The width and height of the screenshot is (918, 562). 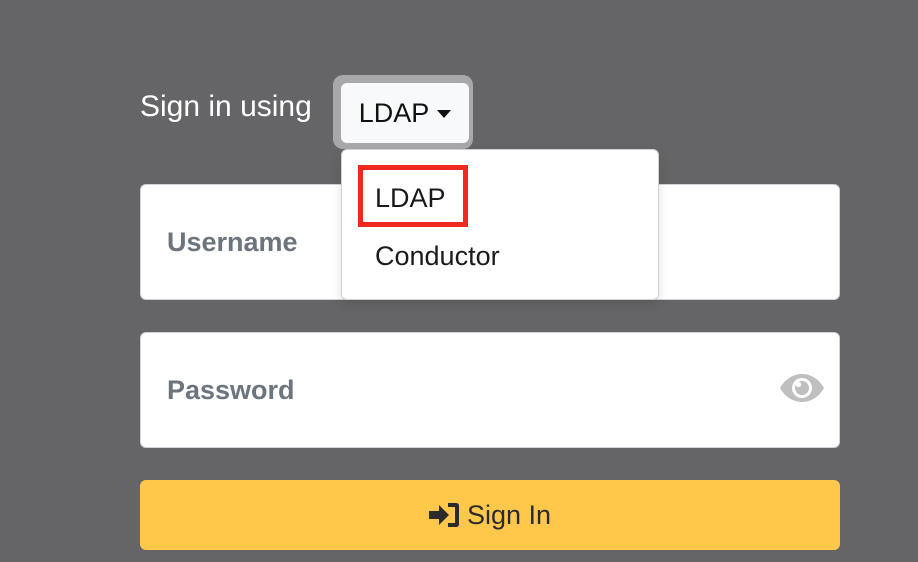 What do you see at coordinates (226, 106) in the screenshot?
I see `sign-in-using-label: Sign in using` at bounding box center [226, 106].